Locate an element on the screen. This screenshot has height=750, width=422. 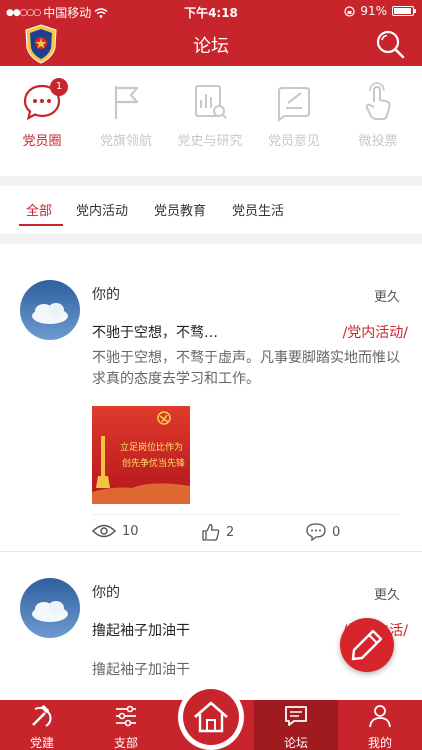
category-bar: 1 党员圈 党旗领航 党史与研究 党员意见 微投票 is located at coordinates (211, 121).